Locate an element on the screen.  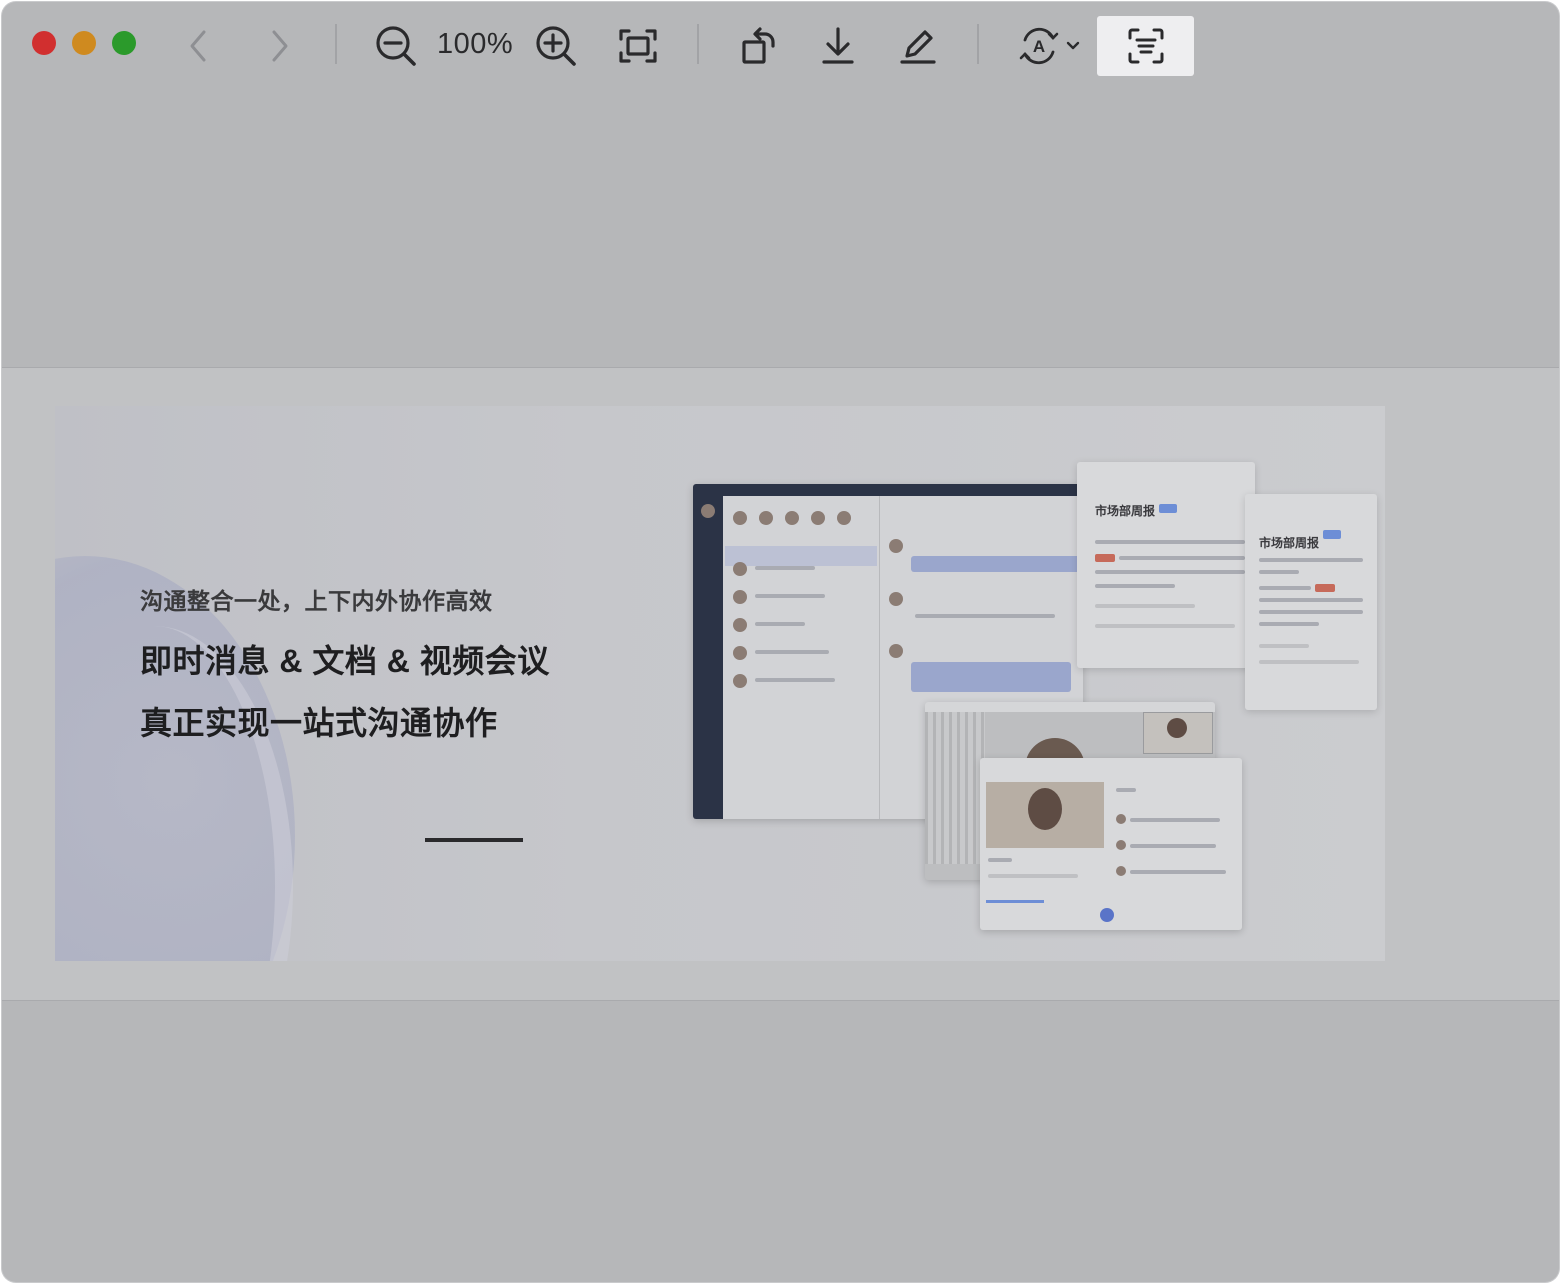
zoom-in-button is located at coordinates (556, 46).